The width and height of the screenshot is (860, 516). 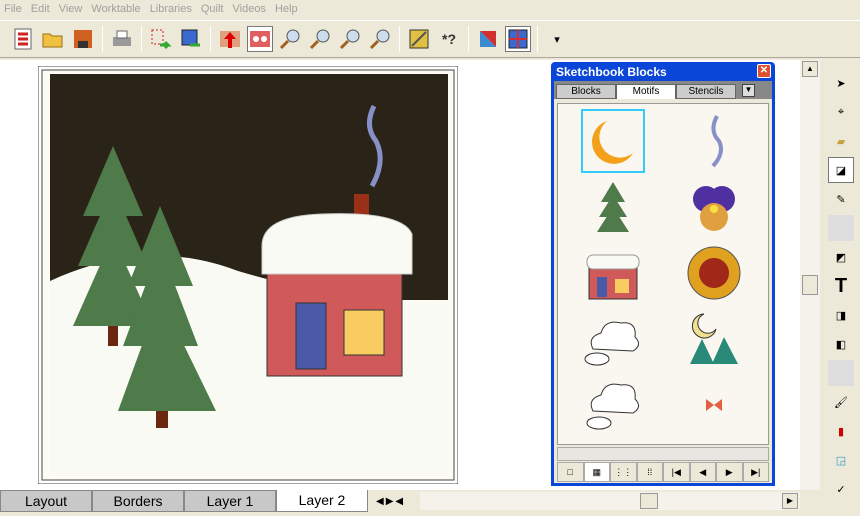 I want to click on motif-tree, so click(x=612, y=207).